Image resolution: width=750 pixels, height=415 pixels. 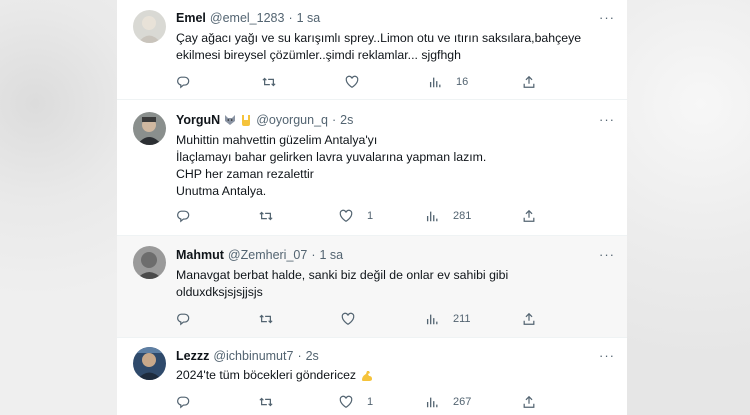 I want to click on tweet-actions: 16, so click(x=386, y=82).